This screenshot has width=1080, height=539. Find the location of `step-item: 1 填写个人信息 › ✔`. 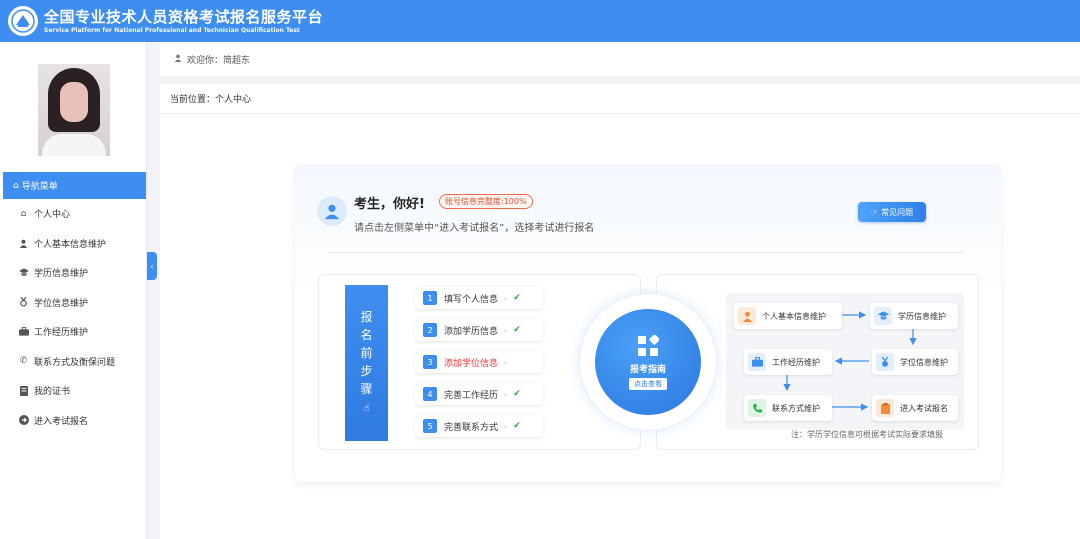

step-item: 1 填写个人信息 › ✔ is located at coordinates (479, 298).